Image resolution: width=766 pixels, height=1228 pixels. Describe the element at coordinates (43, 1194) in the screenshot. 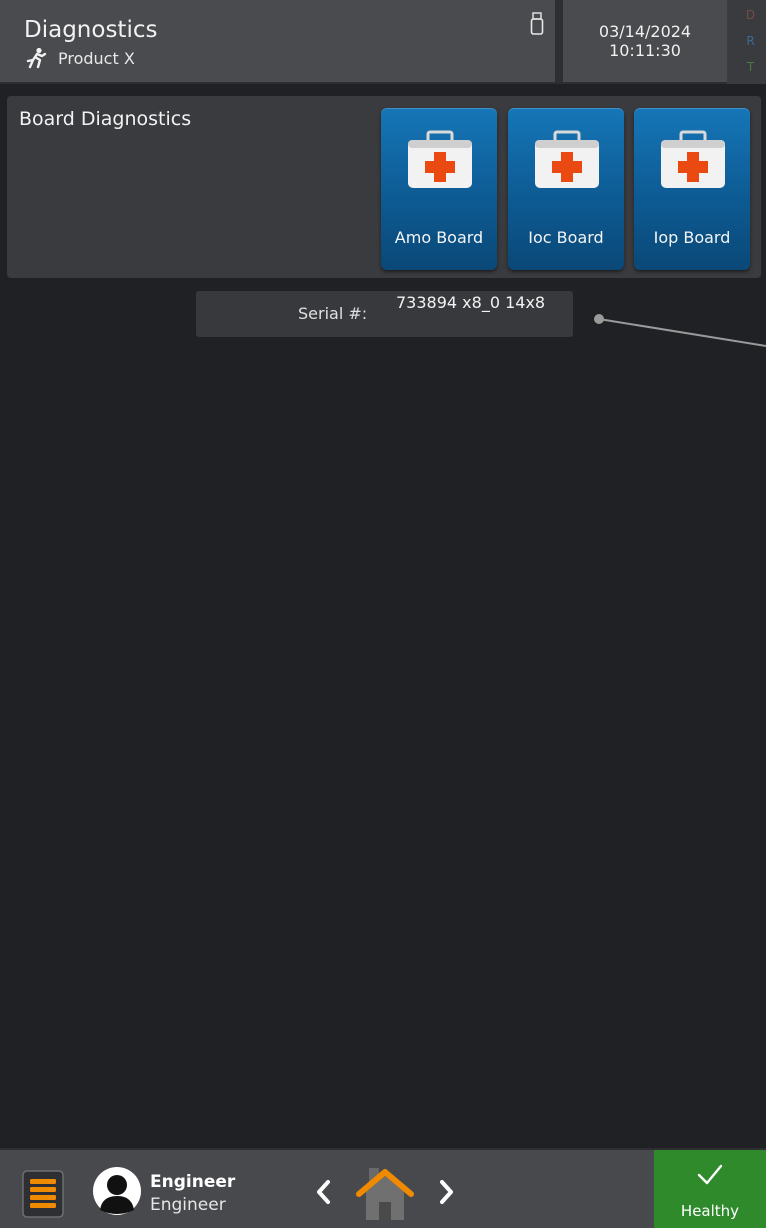

I see `menu-icon` at that location.